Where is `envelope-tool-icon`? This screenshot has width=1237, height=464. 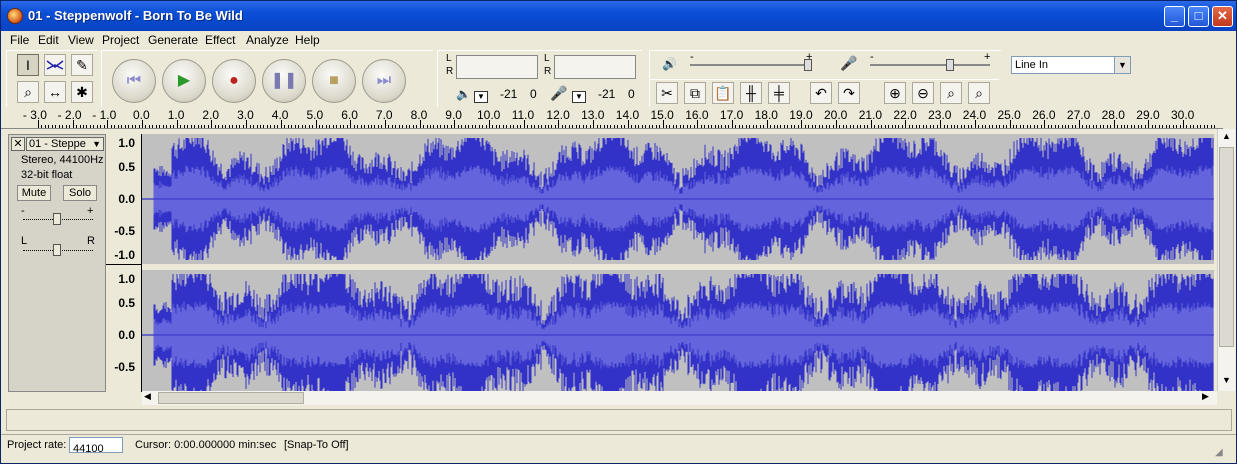 envelope-tool-icon is located at coordinates (55, 65).